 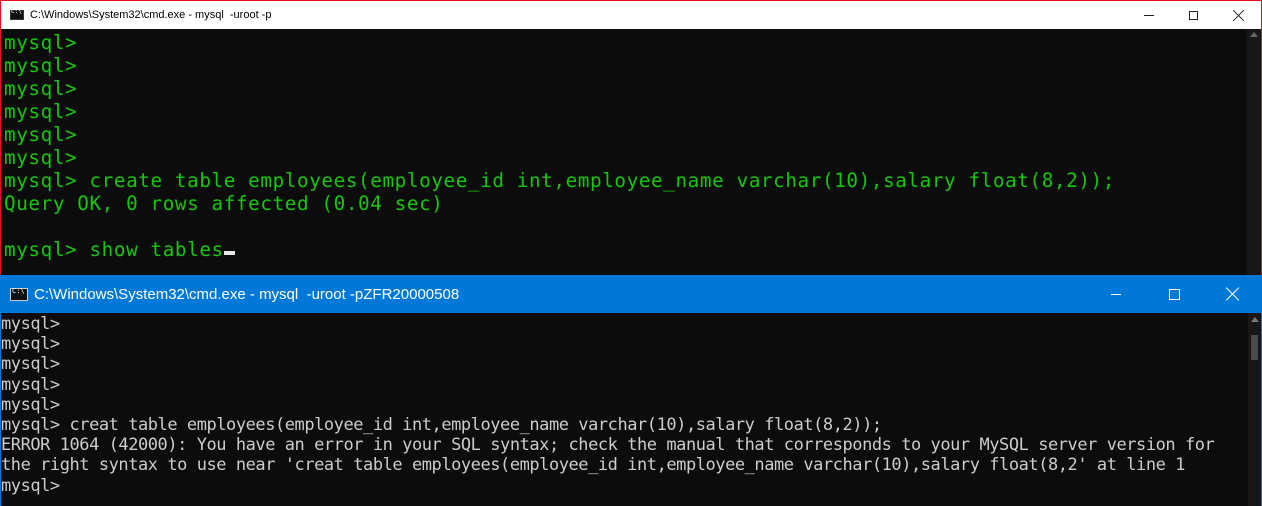 I want to click on console-input-line: mysql> show tables, so click(x=625, y=249).